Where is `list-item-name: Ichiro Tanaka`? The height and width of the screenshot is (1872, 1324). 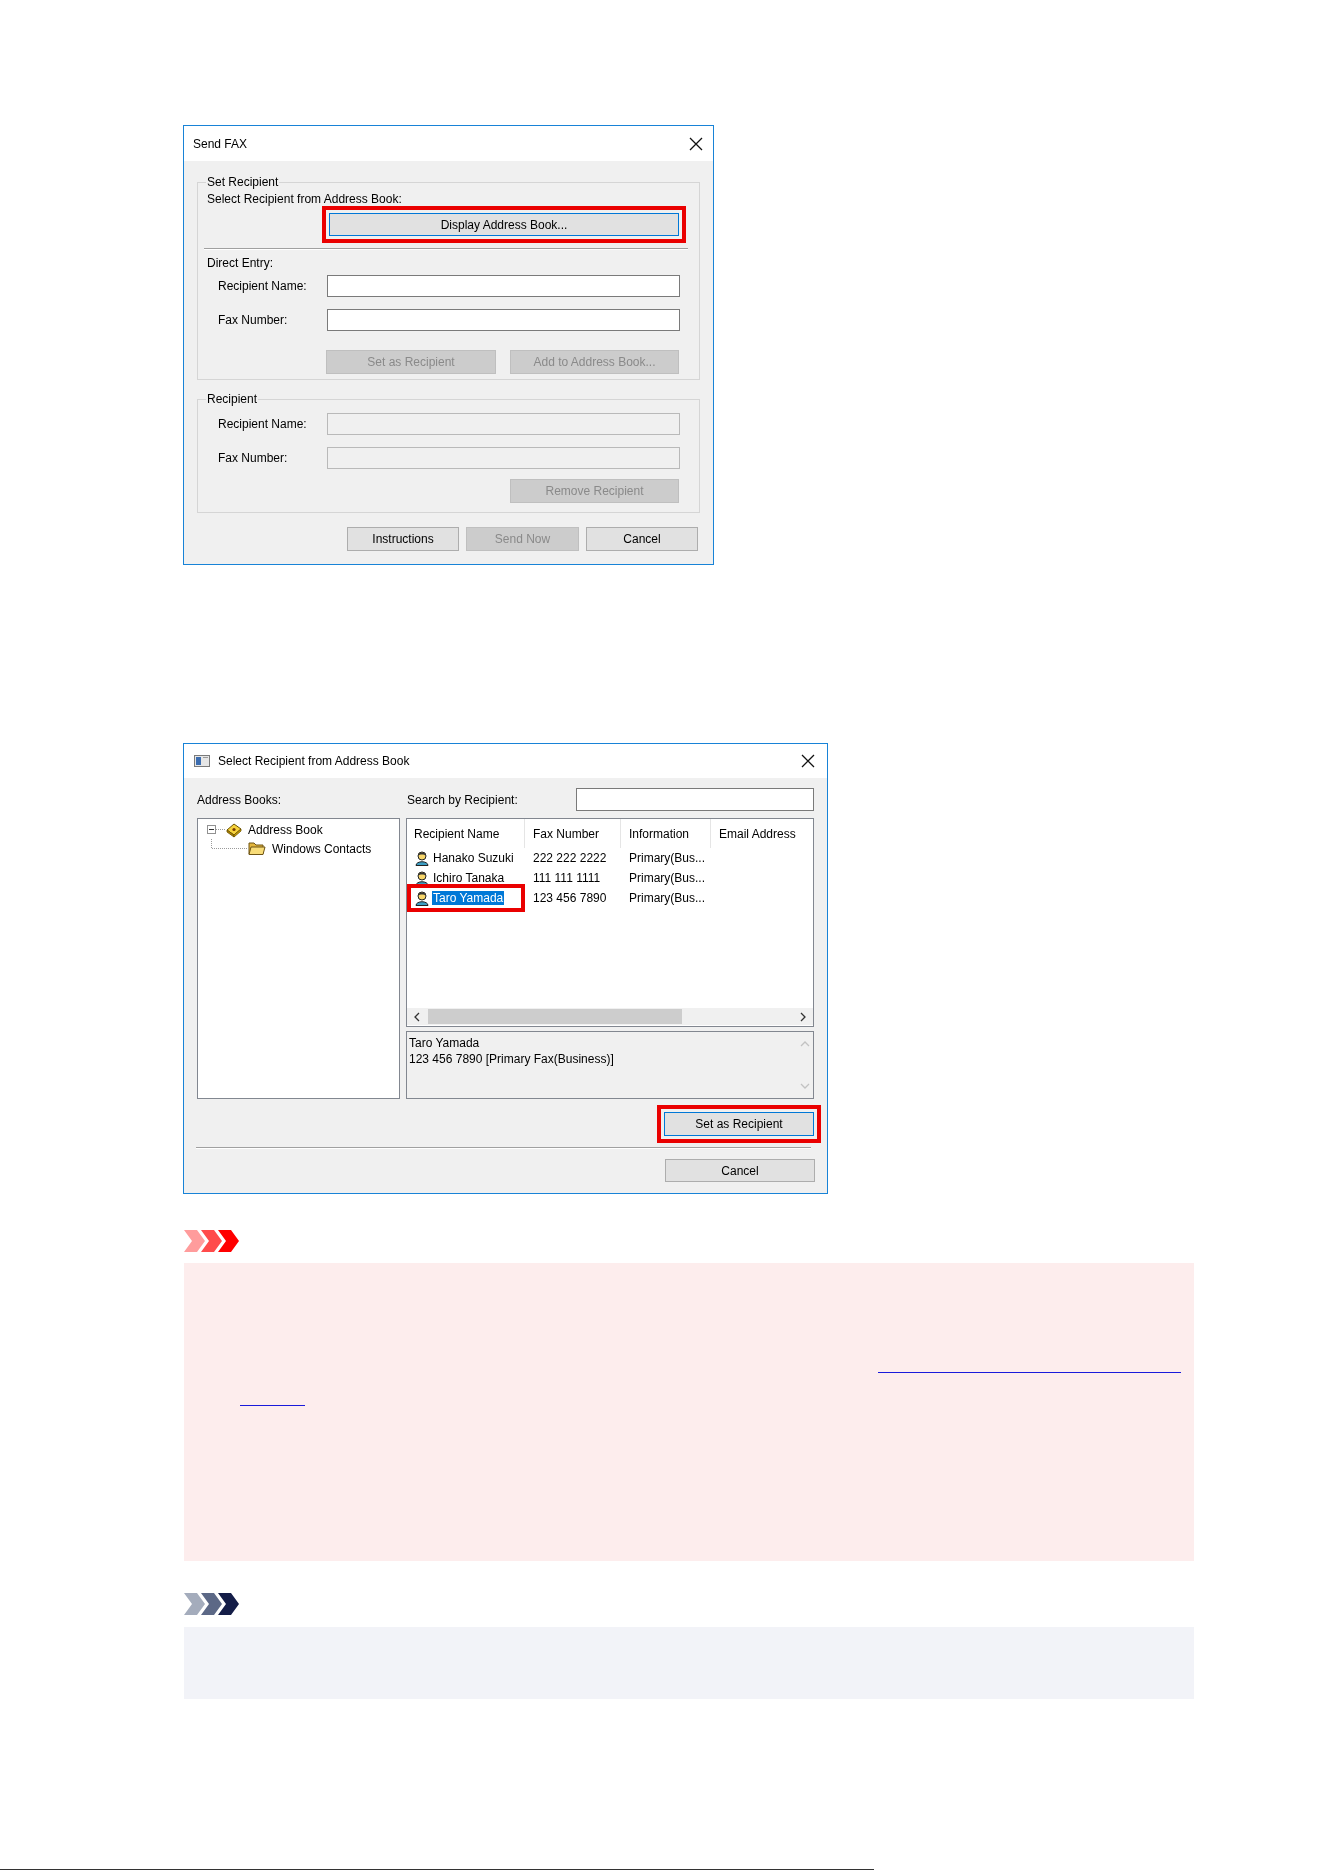
list-item-name: Ichiro Tanaka is located at coordinates (469, 878).